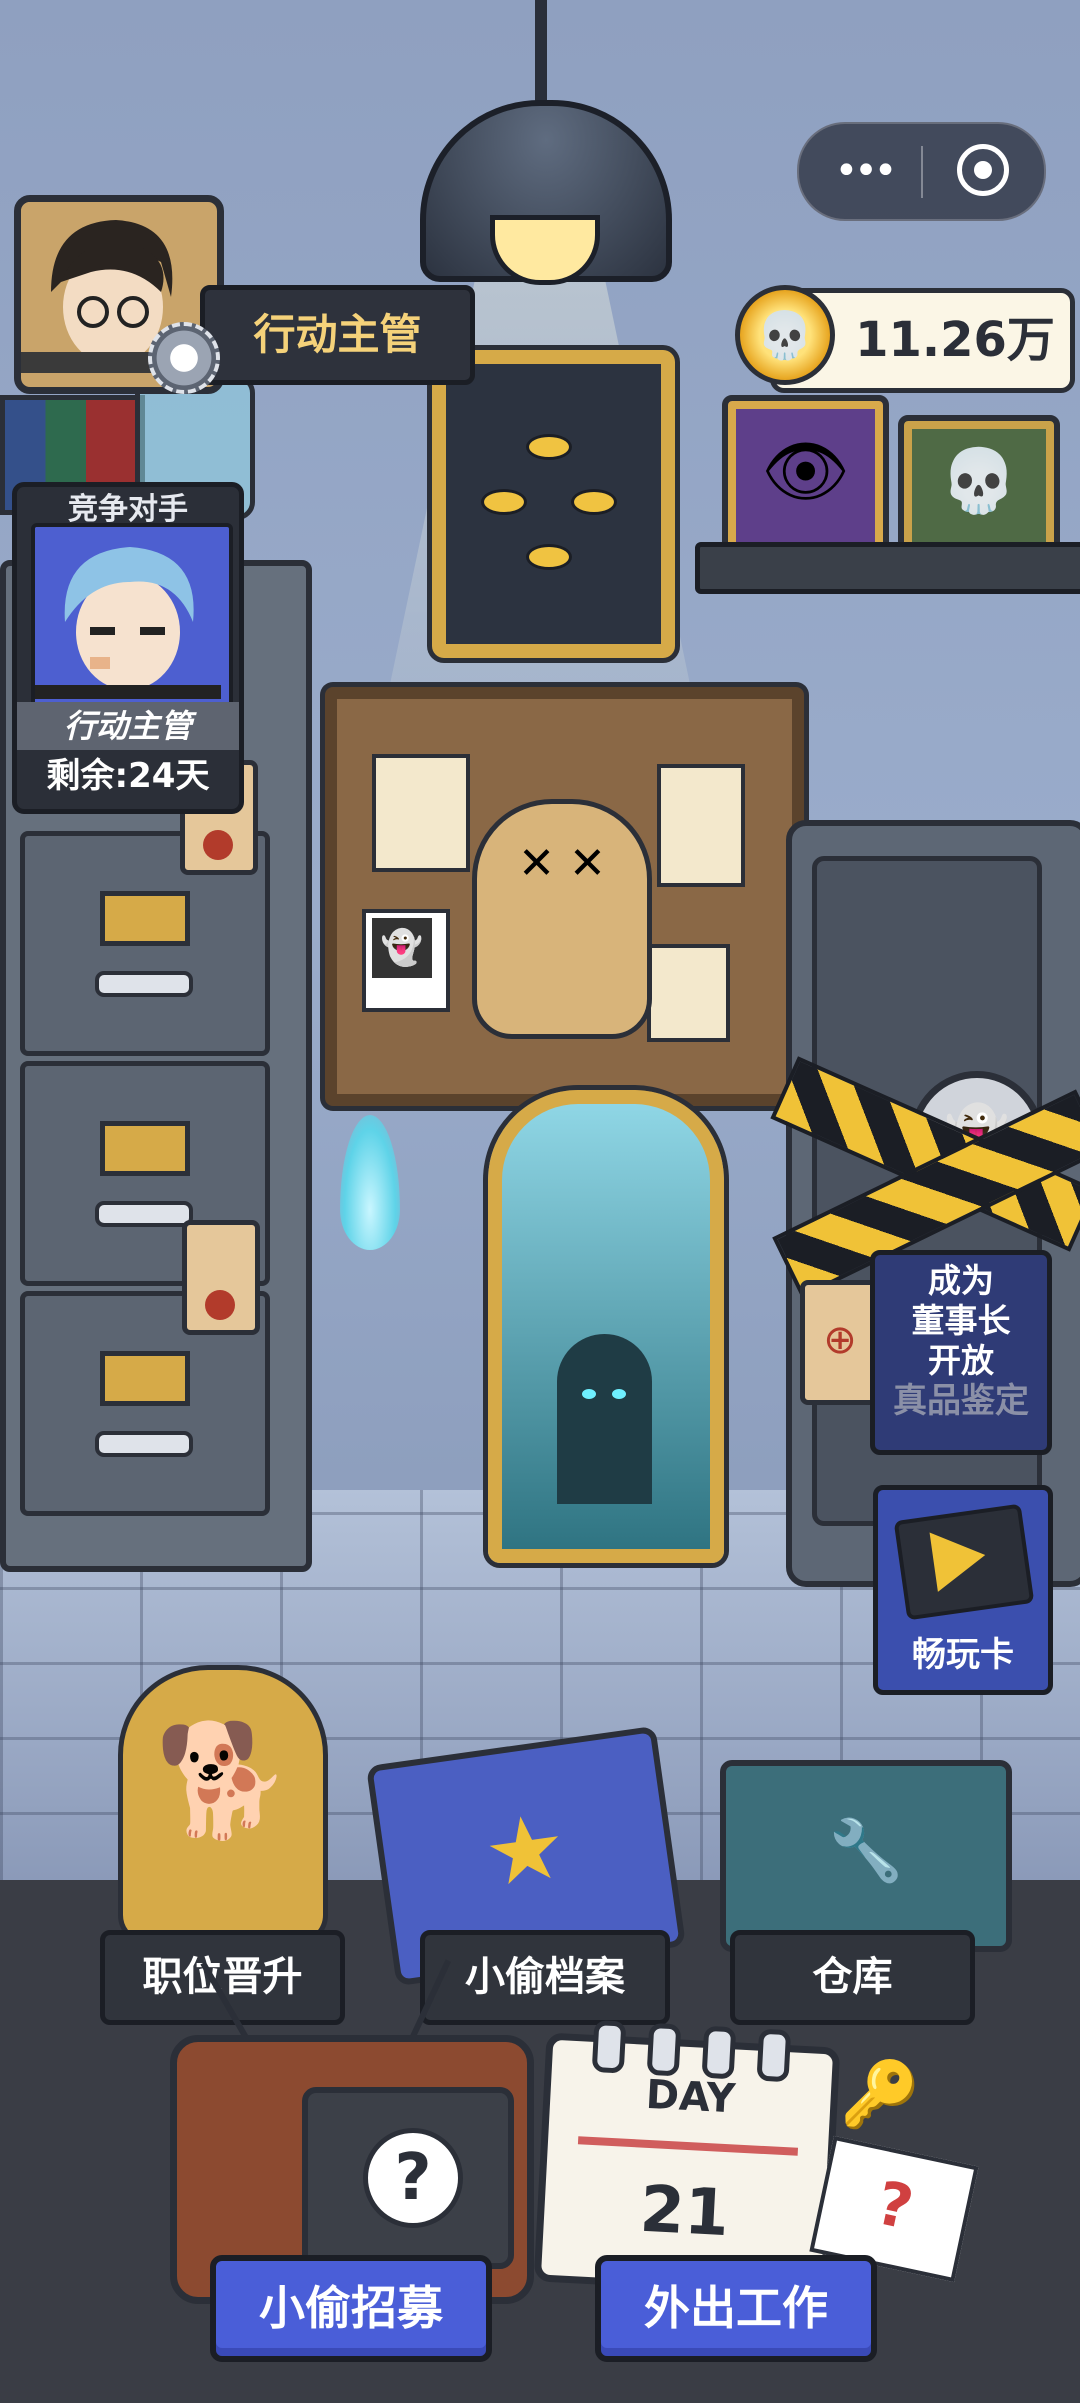  What do you see at coordinates (604, 1419) in the screenshot?
I see `mirror-ghost` at bounding box center [604, 1419].